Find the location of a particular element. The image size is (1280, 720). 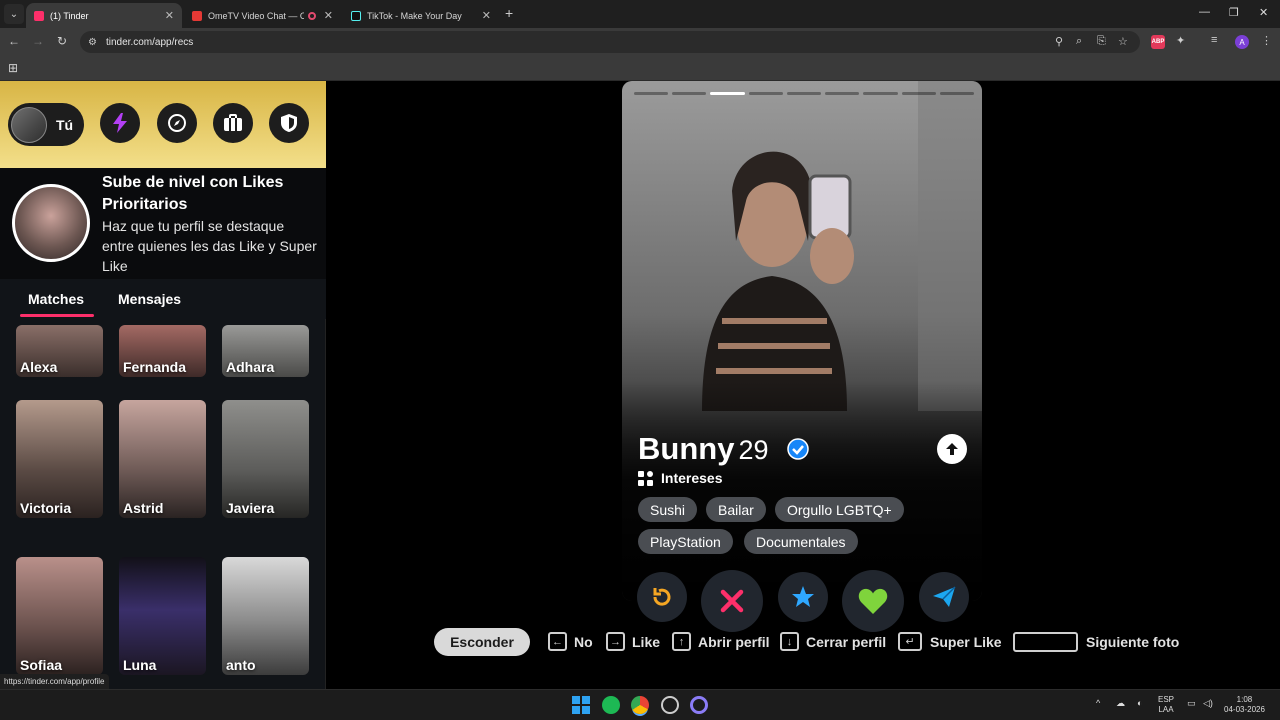

steam-icon is located at coordinates (670, 705).